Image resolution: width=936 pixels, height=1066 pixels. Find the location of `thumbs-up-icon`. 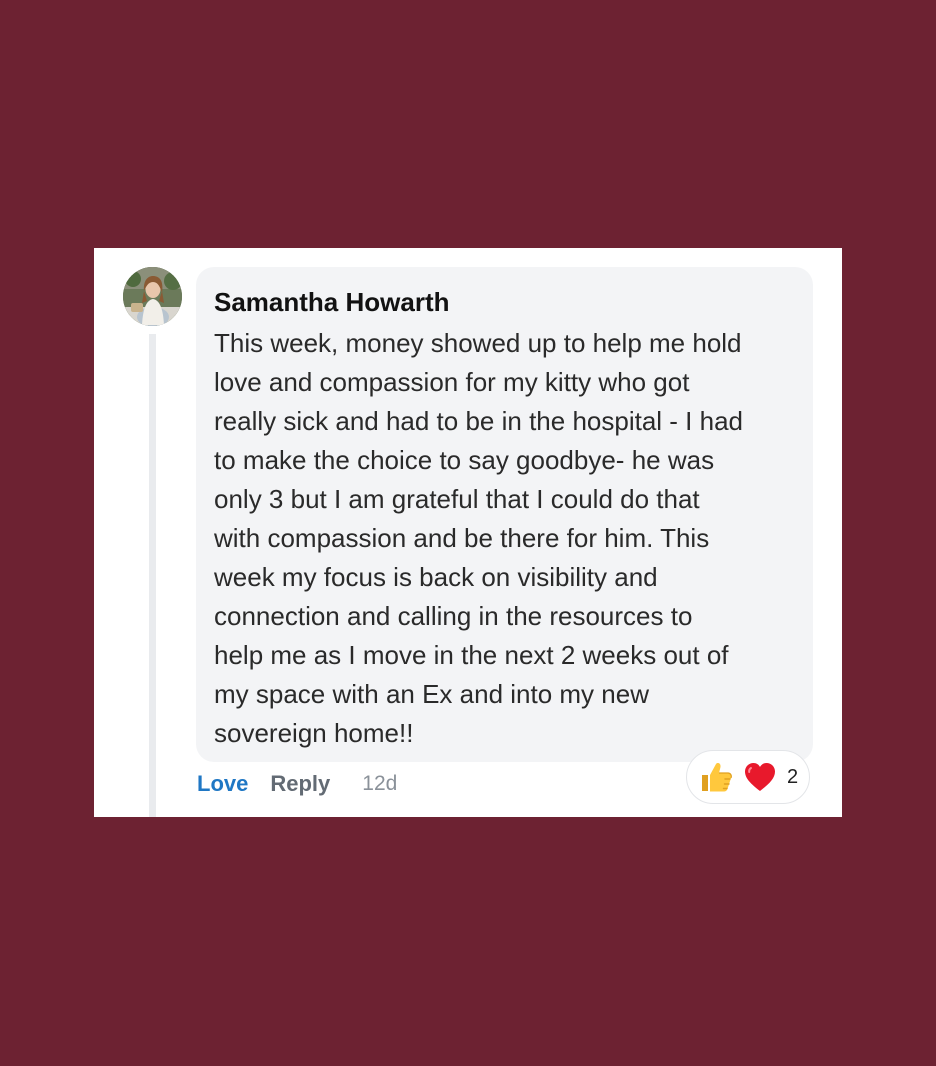

thumbs-up-icon is located at coordinates (716, 777).